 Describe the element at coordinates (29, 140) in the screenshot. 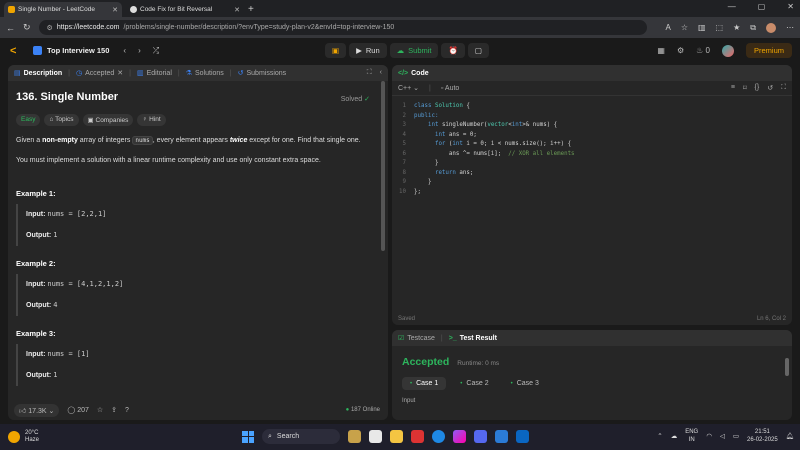

I see `statement-text: Given a` at that location.